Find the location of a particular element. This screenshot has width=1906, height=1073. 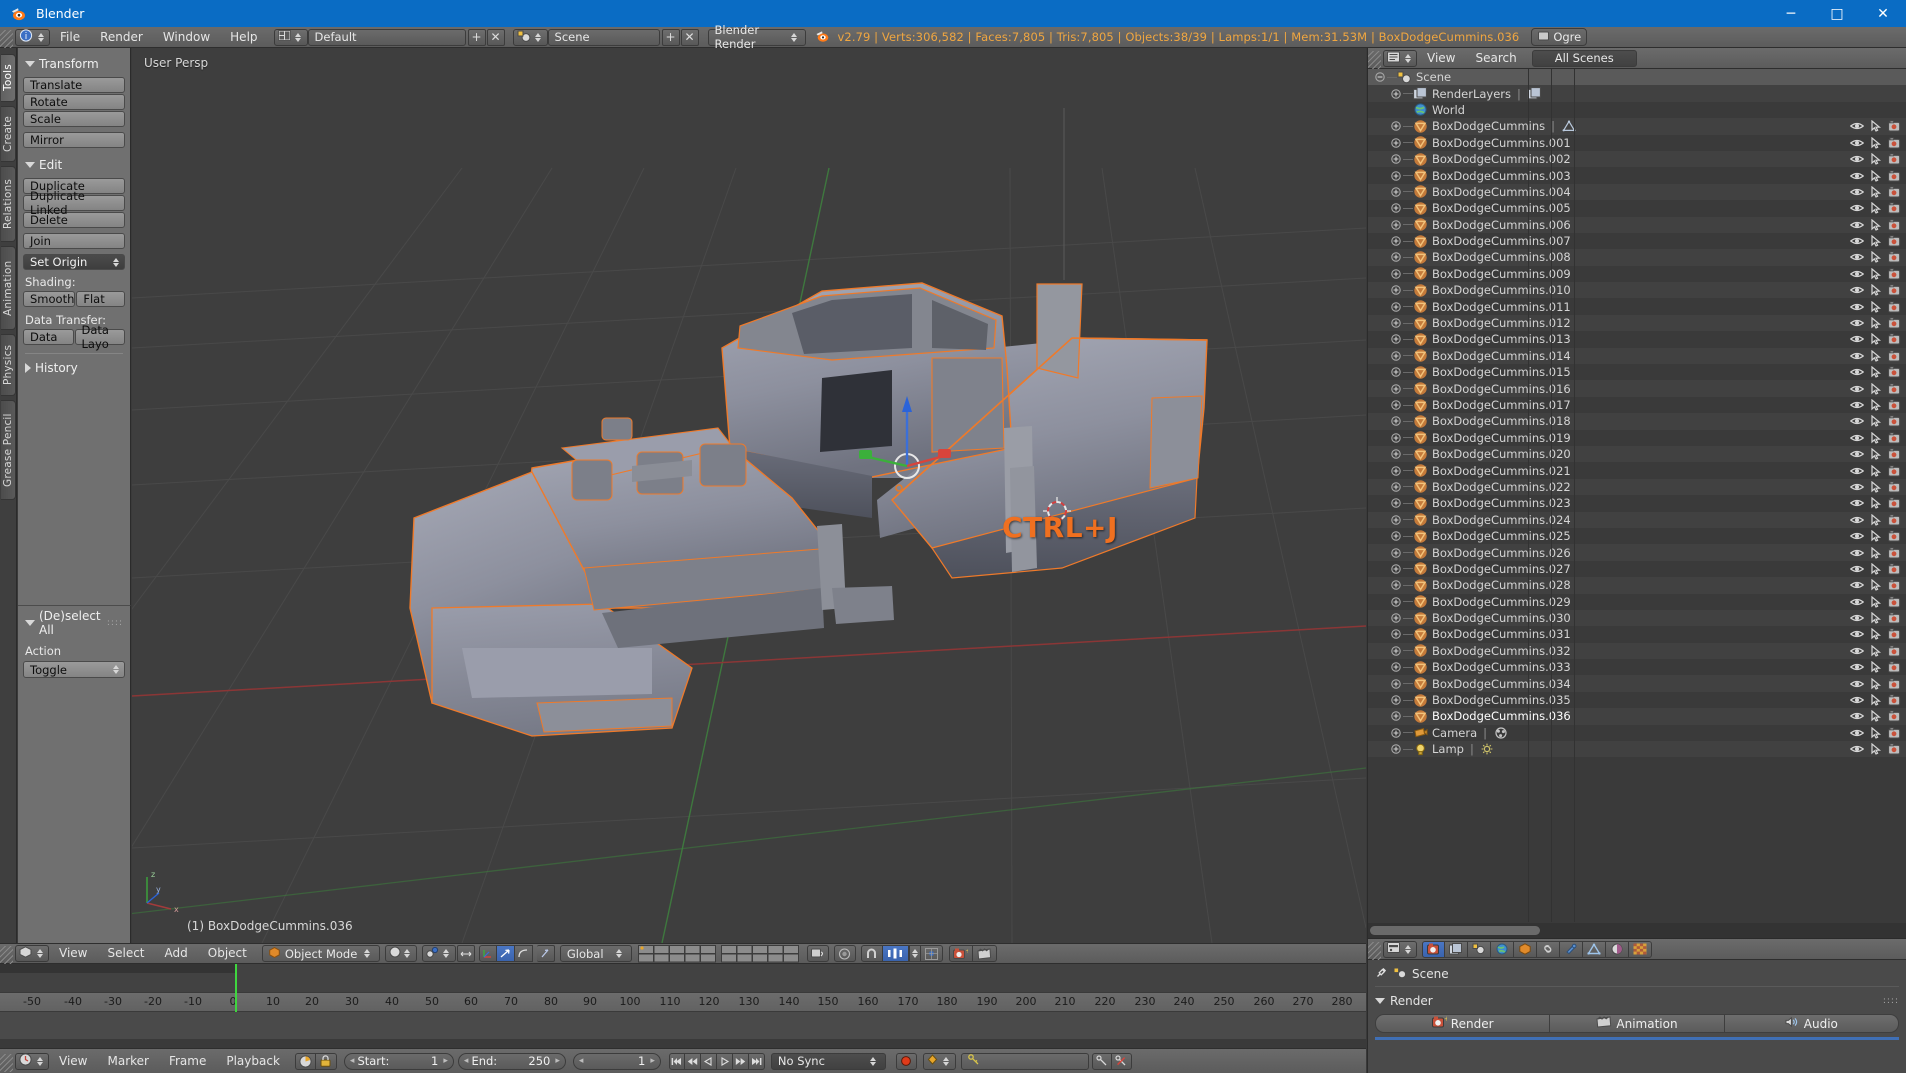

outliner-scene-filter: All Scenes is located at coordinates (1584, 58).